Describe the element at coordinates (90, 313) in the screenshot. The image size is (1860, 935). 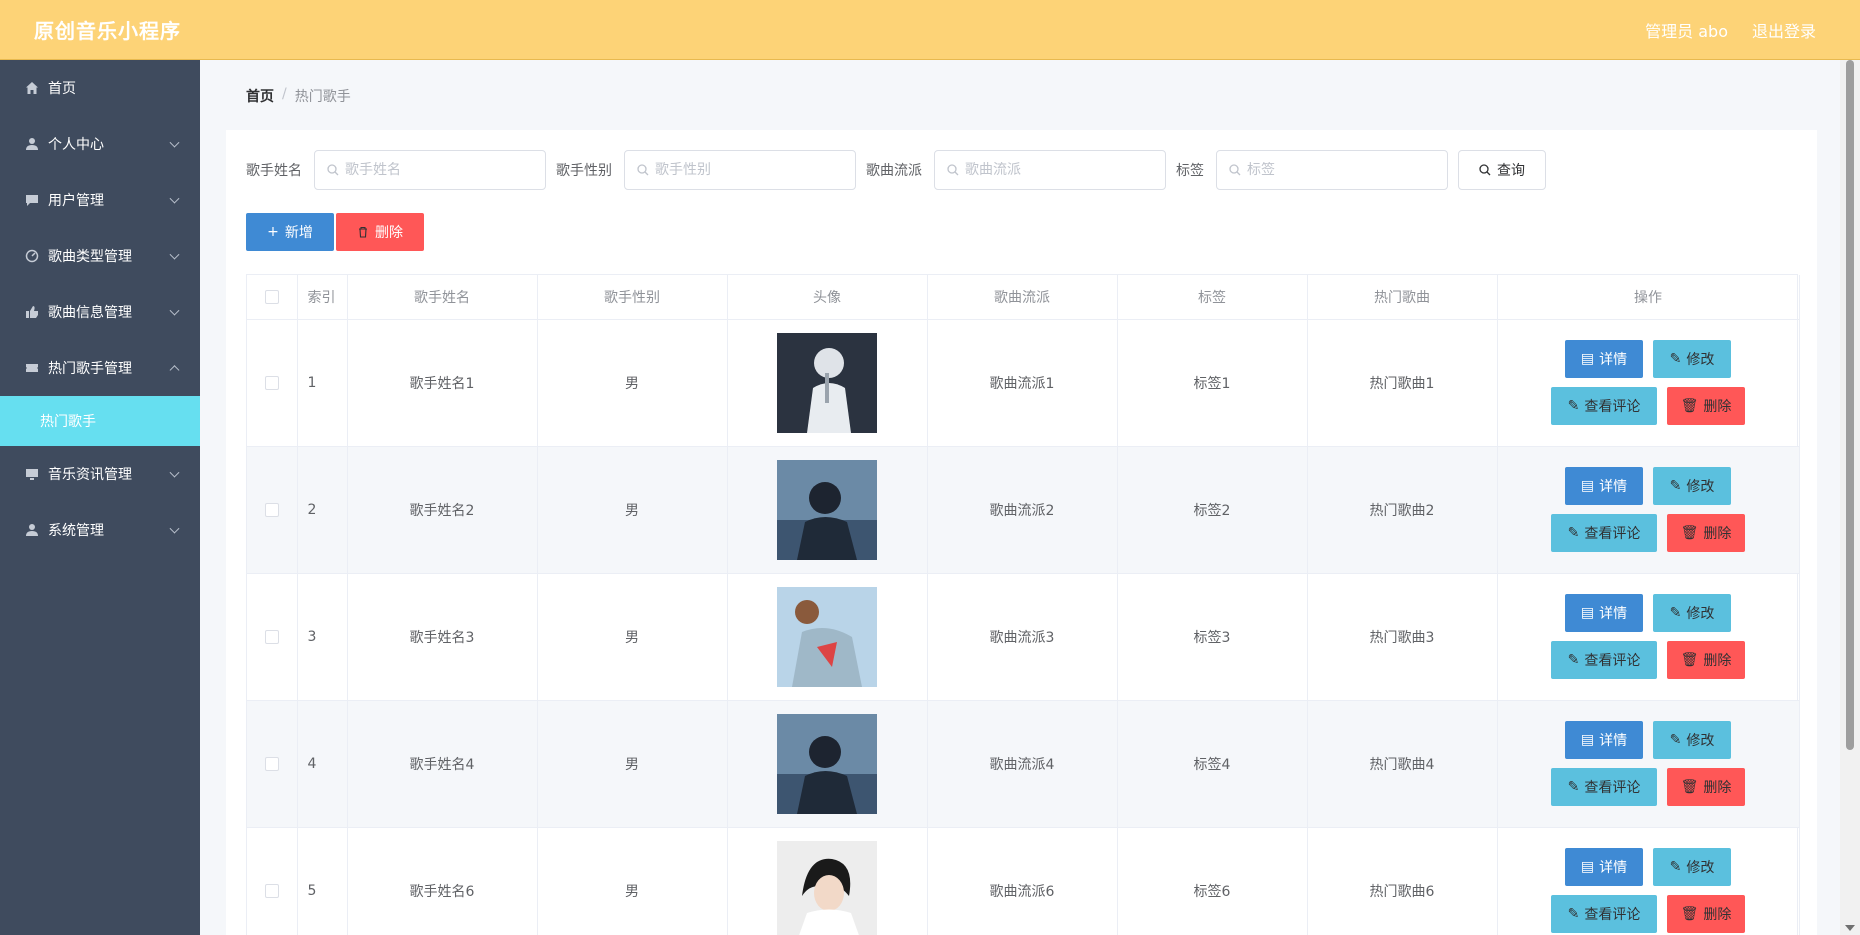
I see `sidebar-item-label: 歌曲信息管理` at that location.